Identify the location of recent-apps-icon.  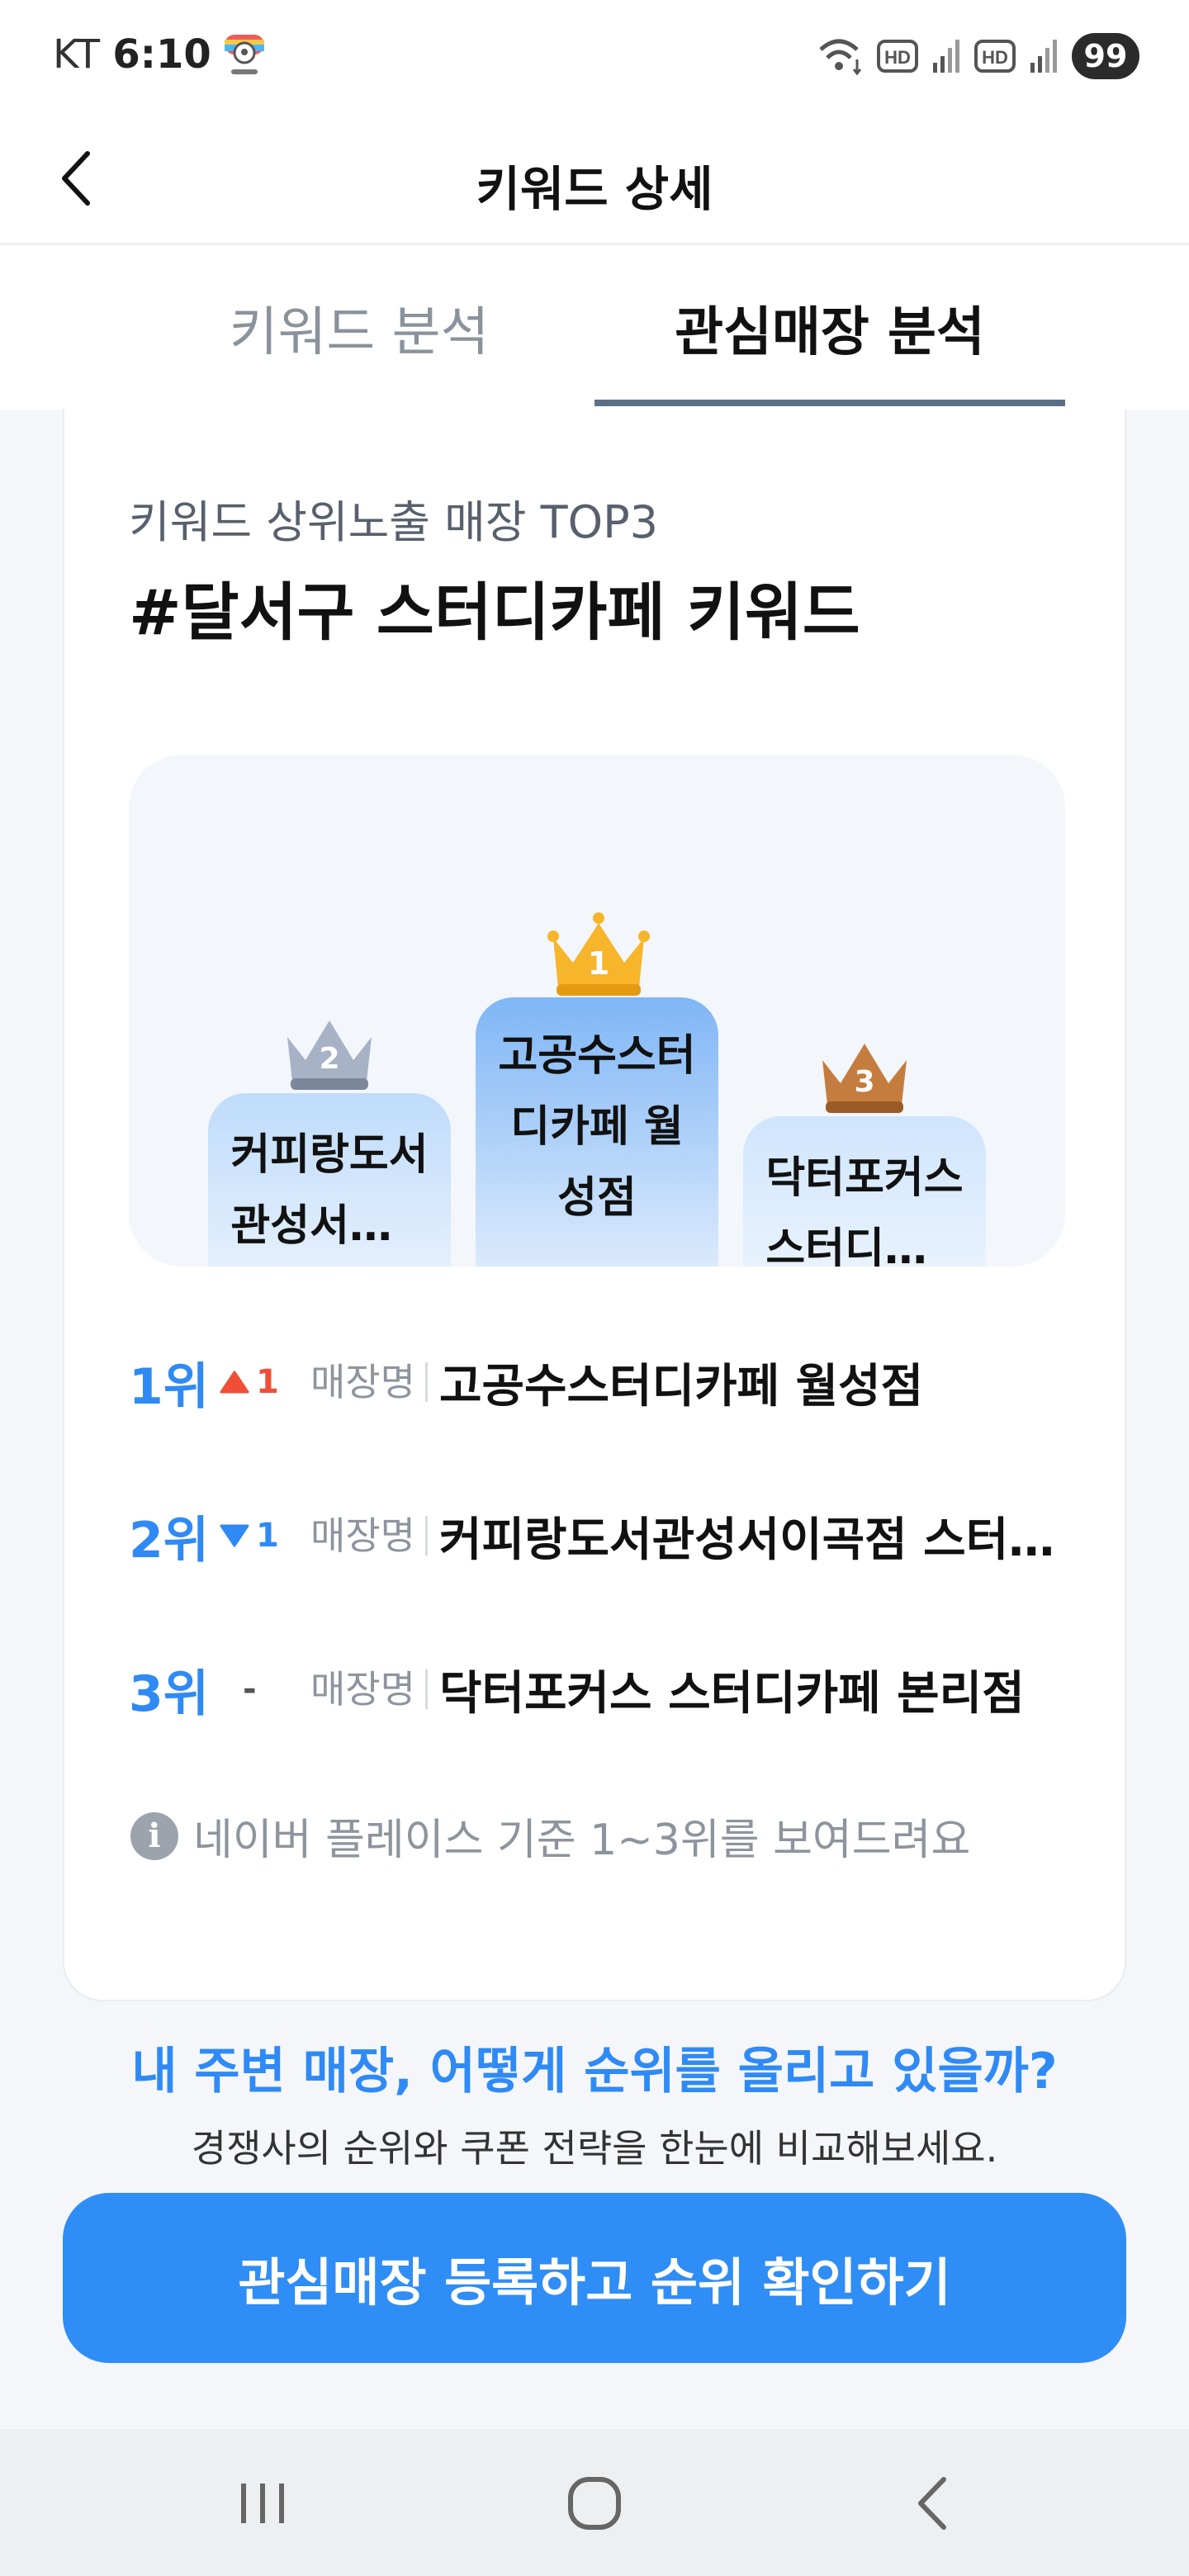
(262, 2503).